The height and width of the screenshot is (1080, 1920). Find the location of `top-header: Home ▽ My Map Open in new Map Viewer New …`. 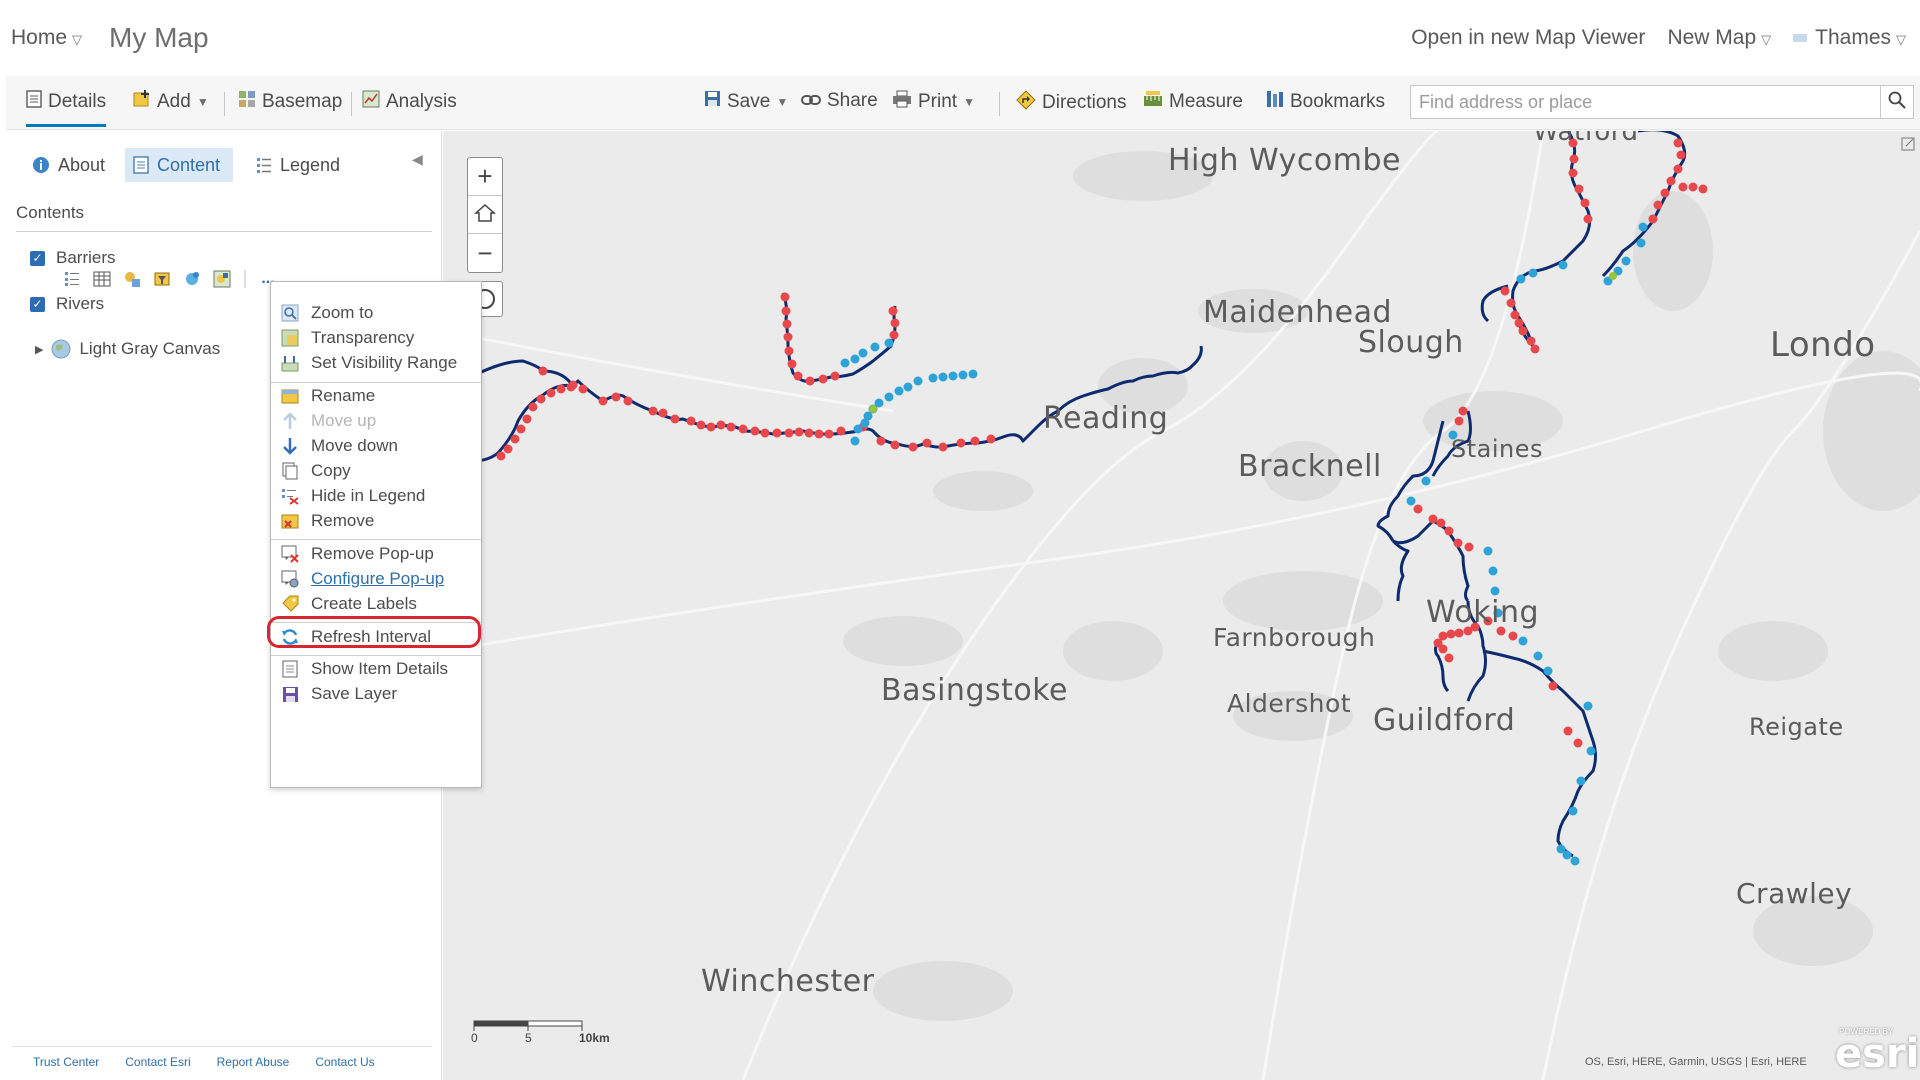

top-header: Home ▽ My Map Open in new Map Viewer New … is located at coordinates (960, 38).